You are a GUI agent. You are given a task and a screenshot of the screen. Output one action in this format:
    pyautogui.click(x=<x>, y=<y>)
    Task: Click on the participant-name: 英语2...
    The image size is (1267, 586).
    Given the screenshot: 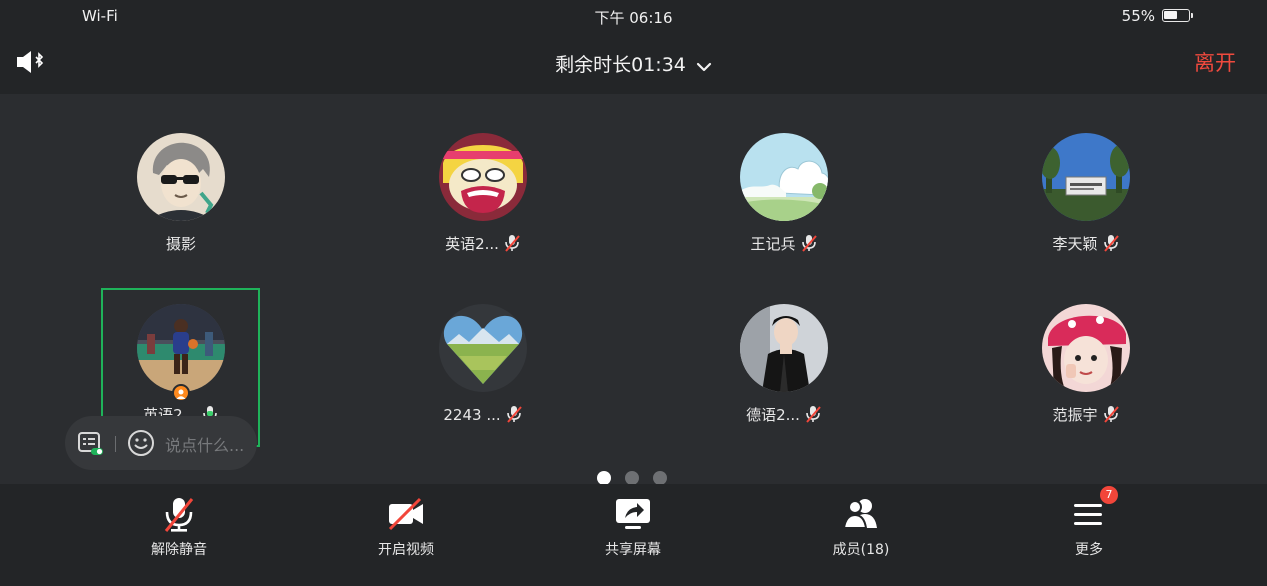 What is the action you would take?
    pyautogui.click(x=472, y=244)
    